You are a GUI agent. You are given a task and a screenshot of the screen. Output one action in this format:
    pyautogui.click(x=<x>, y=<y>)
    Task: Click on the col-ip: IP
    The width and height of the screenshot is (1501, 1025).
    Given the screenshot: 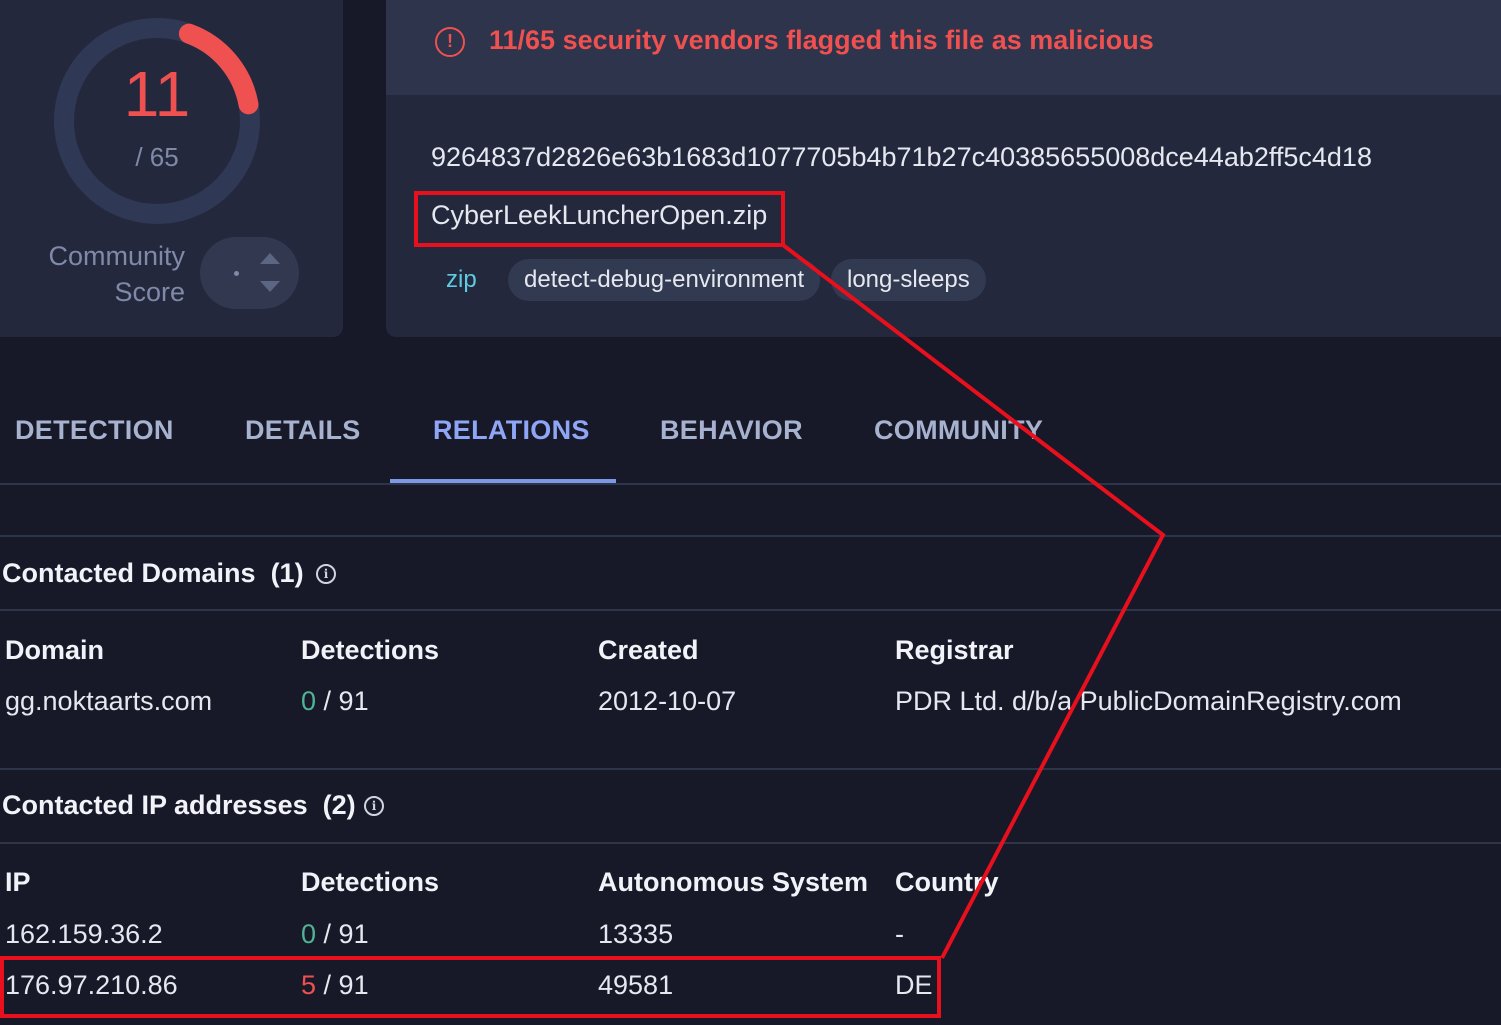 What is the action you would take?
    pyautogui.click(x=18, y=882)
    